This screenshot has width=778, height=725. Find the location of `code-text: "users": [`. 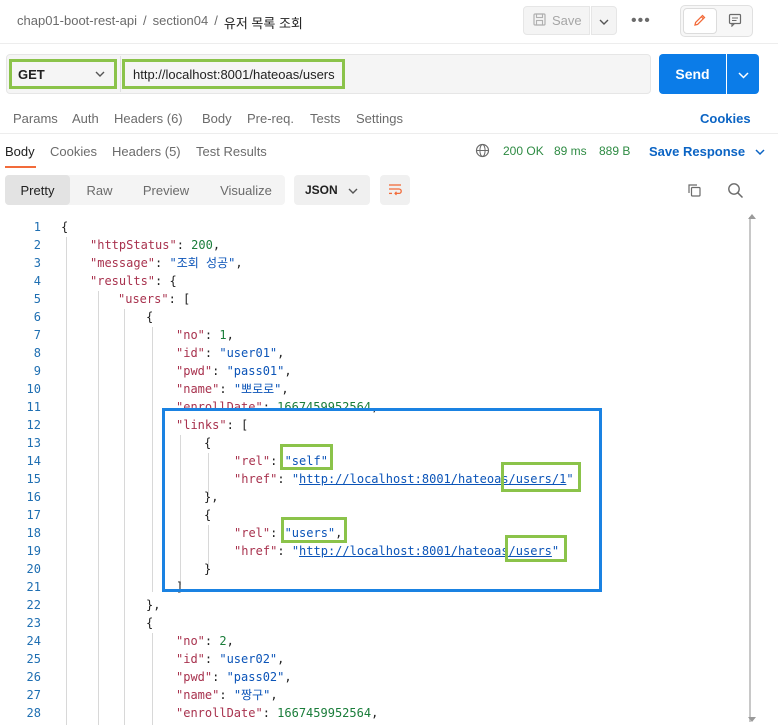

code-text: "users": [ is located at coordinates (154, 299).